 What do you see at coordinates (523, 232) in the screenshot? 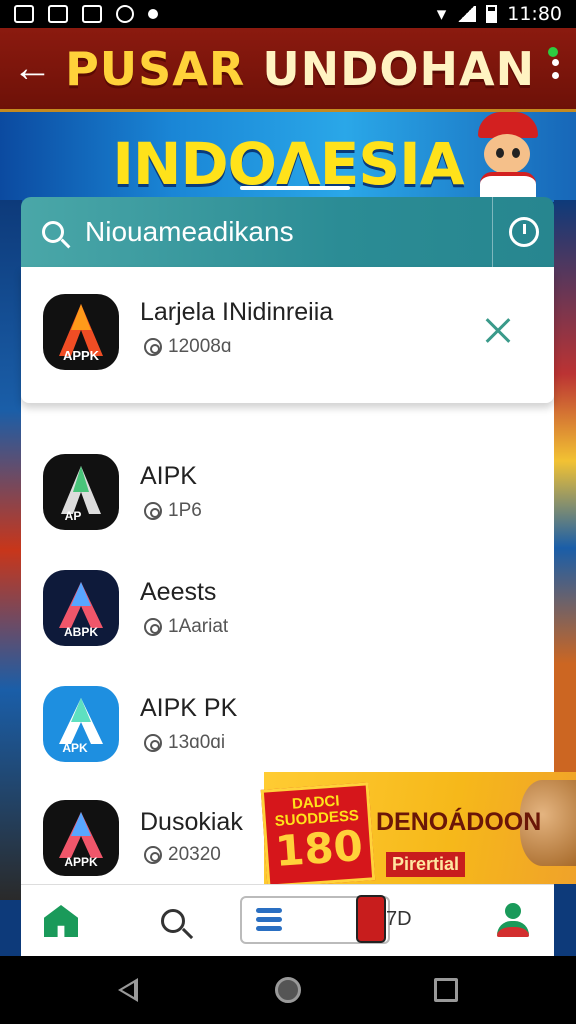
I see `timer-icon` at bounding box center [523, 232].